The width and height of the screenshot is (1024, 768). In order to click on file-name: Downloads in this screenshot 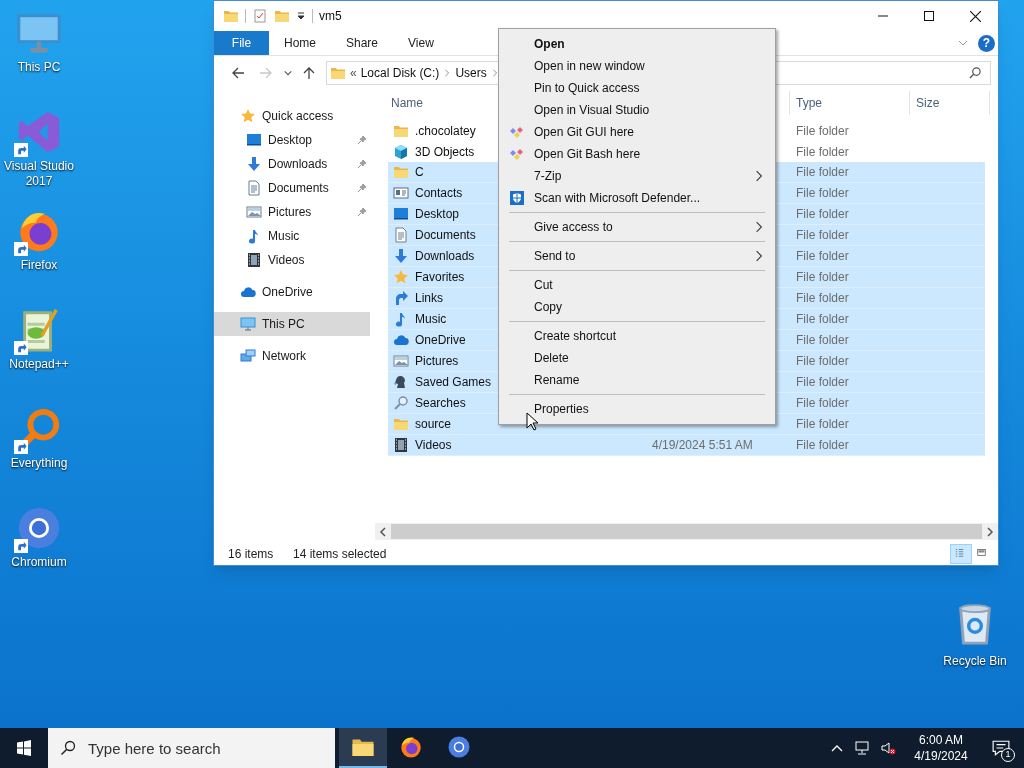, I will do `click(445, 256)`.